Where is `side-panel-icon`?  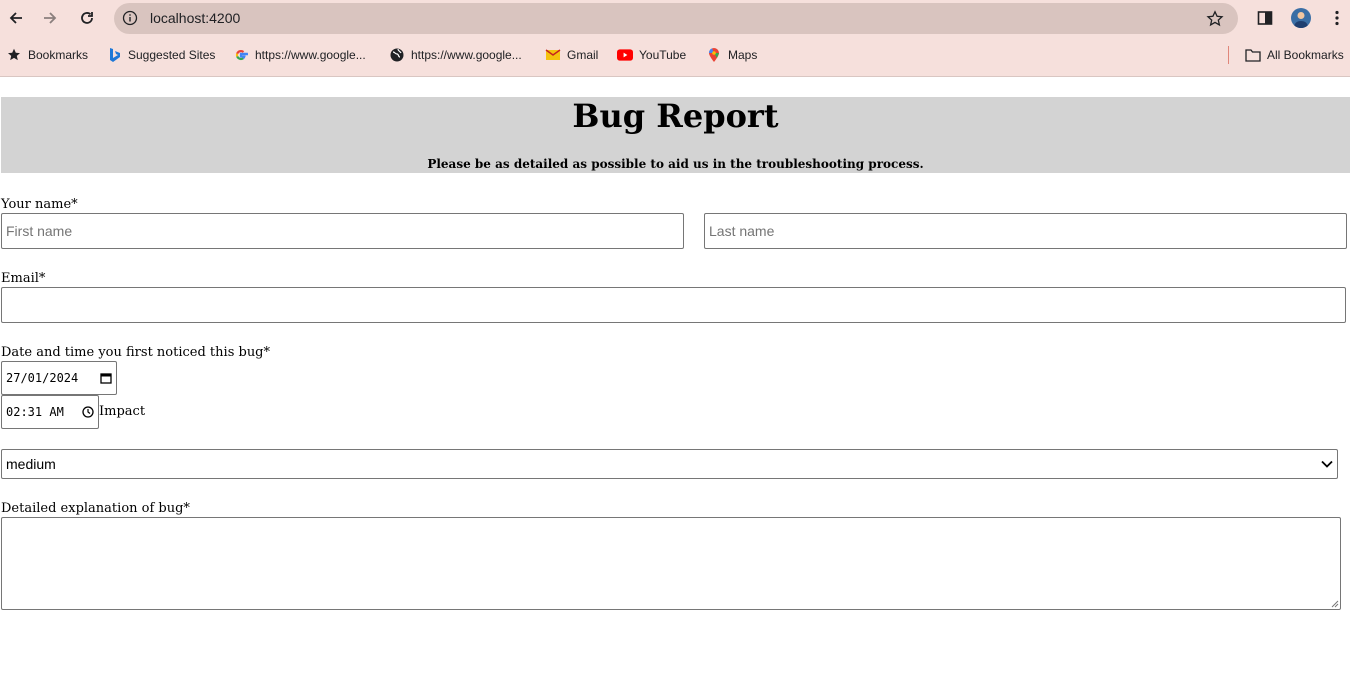
side-panel-icon is located at coordinates (1265, 18).